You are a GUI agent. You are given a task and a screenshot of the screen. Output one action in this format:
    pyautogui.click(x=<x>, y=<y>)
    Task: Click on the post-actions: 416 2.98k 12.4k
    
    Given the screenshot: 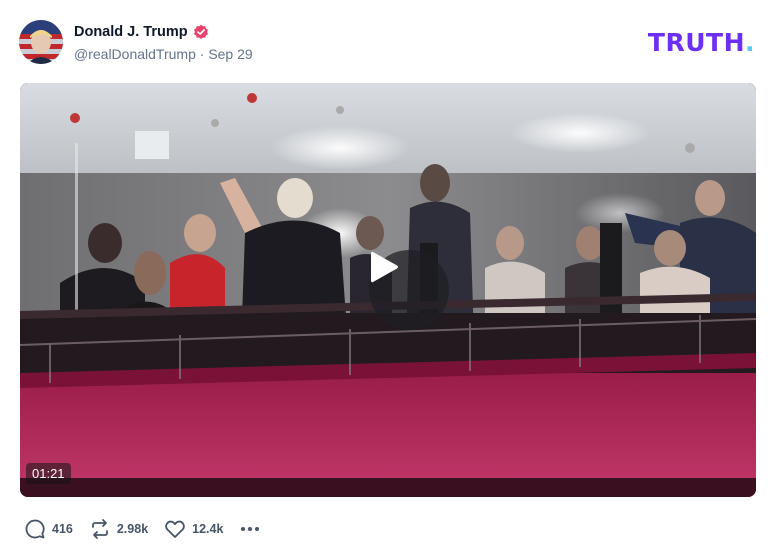 What is the action you would take?
    pyautogui.click(x=142, y=529)
    